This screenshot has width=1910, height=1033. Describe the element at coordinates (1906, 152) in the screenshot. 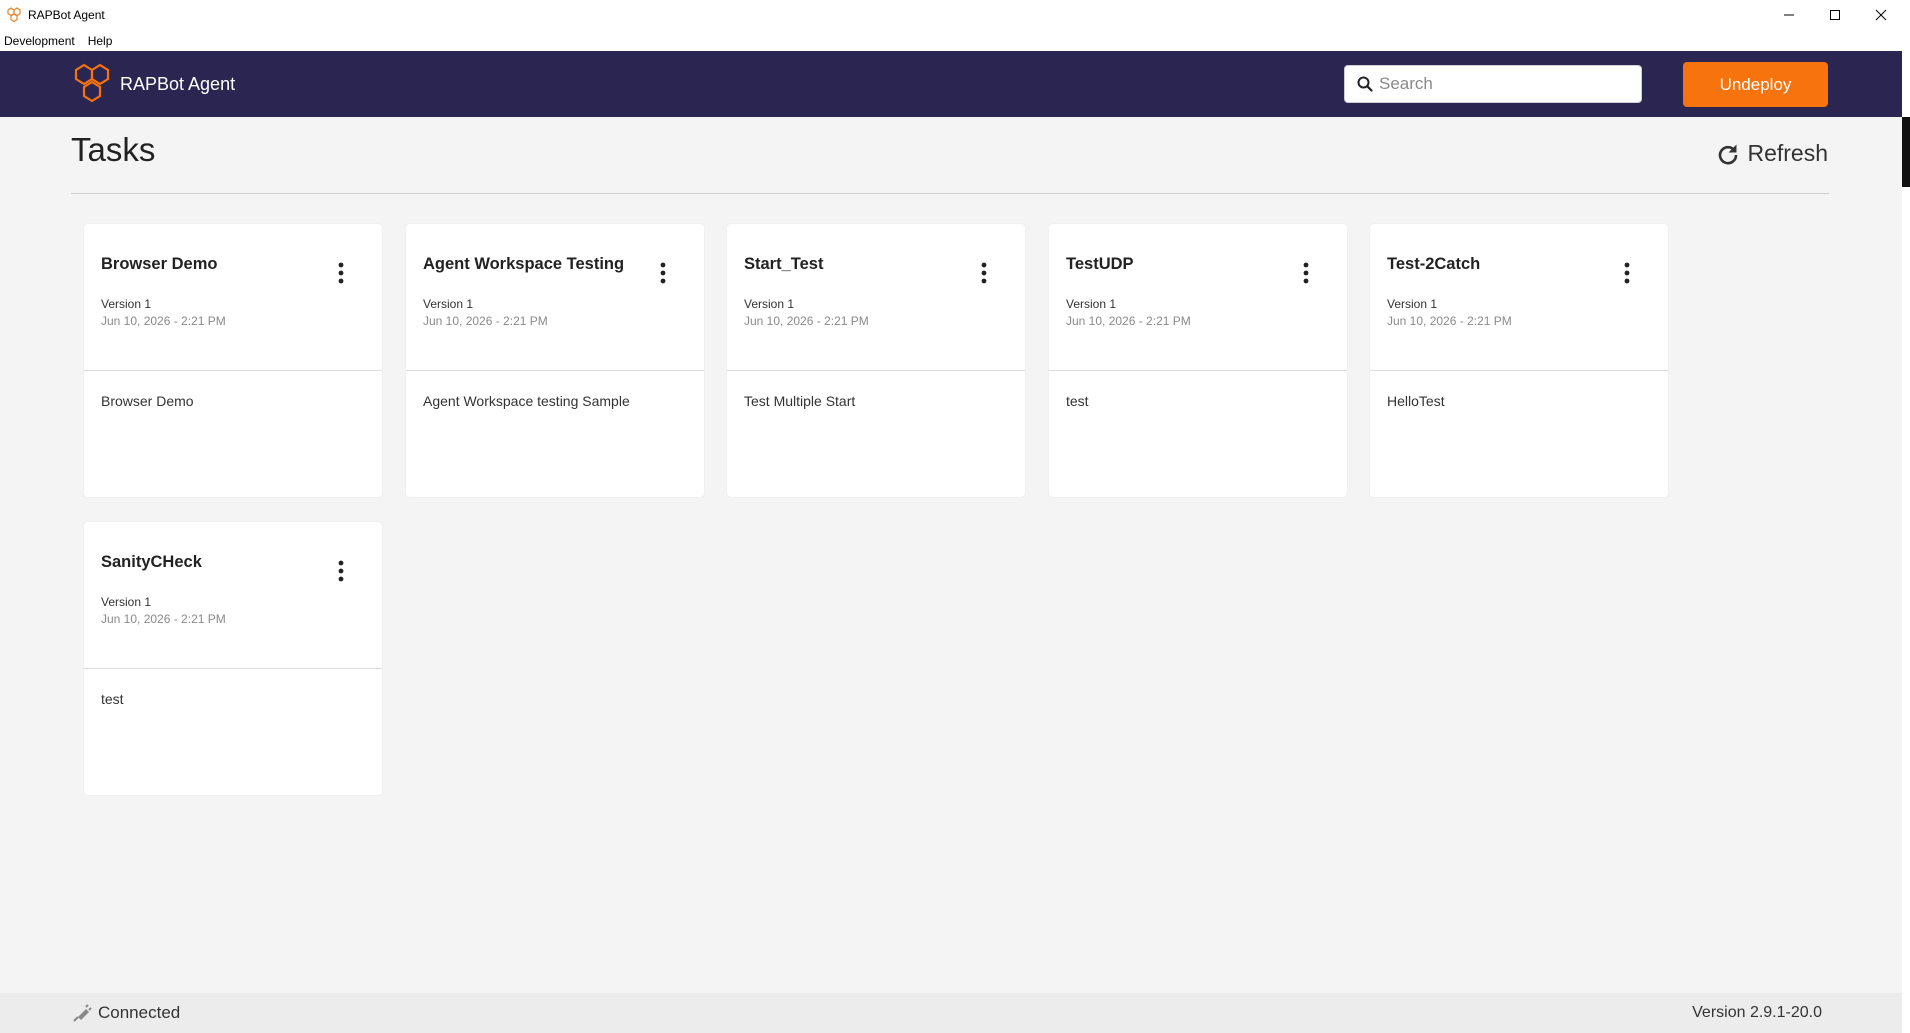

I see `scrollbar-thumb` at that location.